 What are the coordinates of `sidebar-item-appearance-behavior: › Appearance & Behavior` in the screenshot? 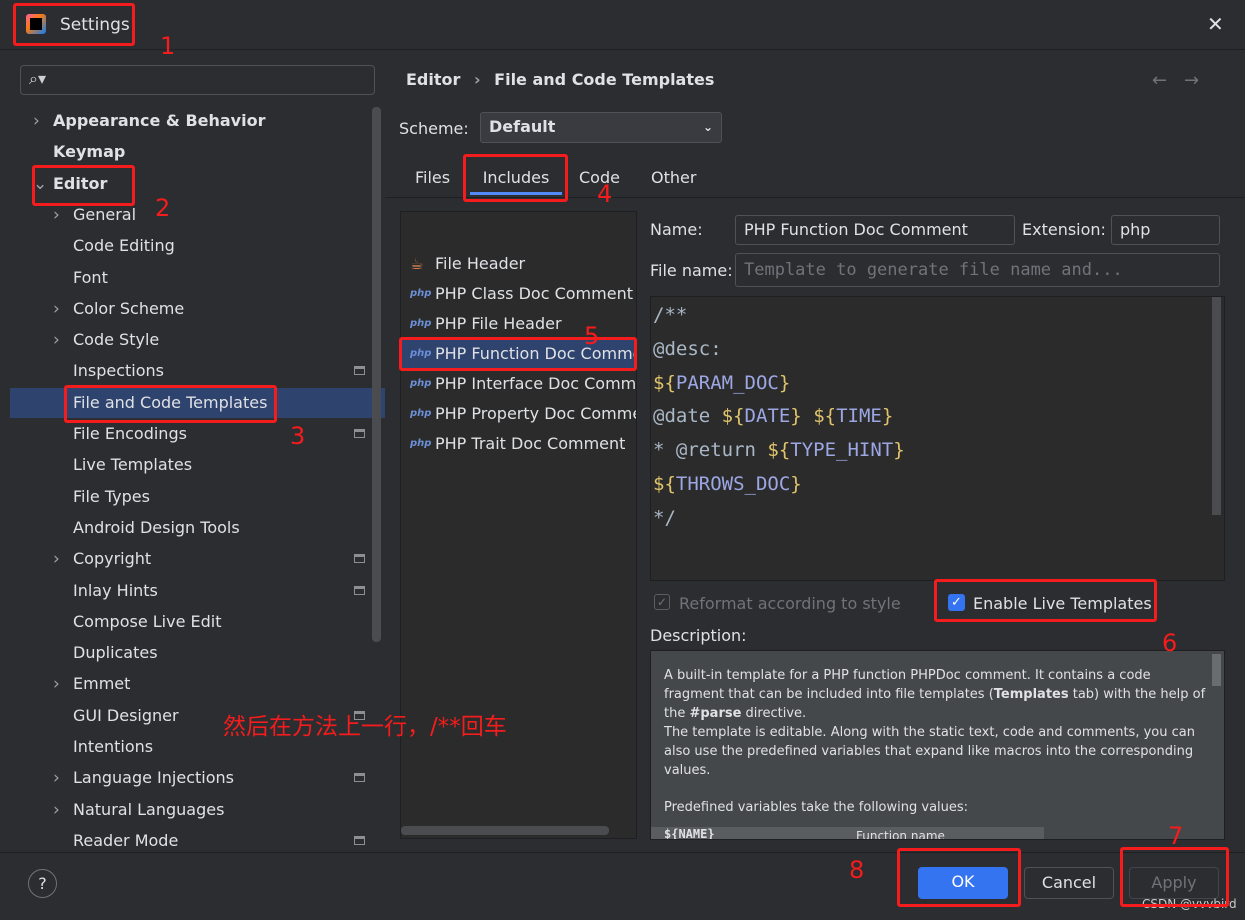 It's located at (197, 121).